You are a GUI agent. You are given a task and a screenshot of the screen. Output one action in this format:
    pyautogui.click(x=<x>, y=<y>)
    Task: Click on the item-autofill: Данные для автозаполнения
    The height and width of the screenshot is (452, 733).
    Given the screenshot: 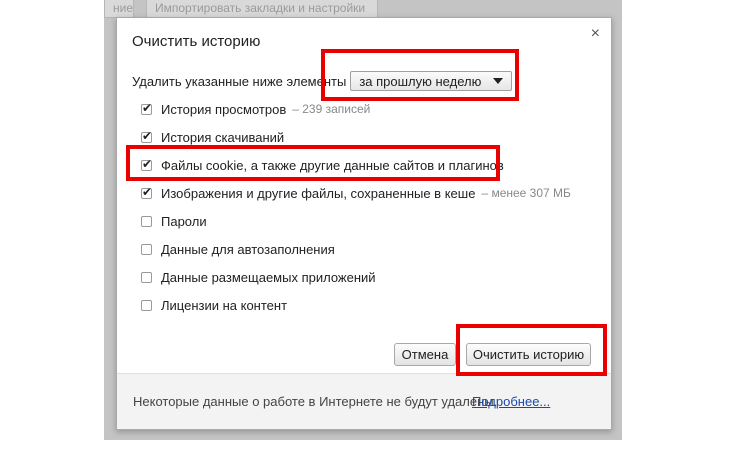 What is the action you would take?
    pyautogui.click(x=238, y=249)
    